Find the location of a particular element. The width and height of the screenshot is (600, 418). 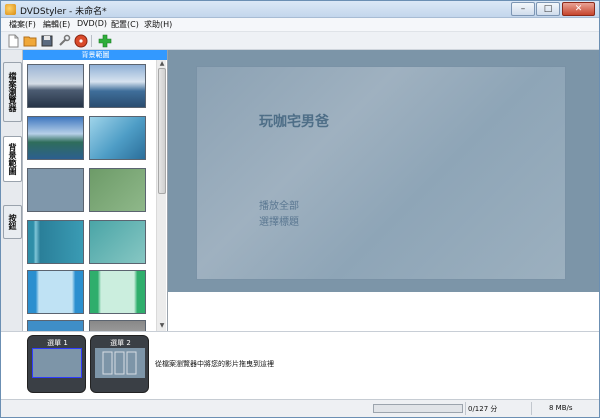

save-icon is located at coordinates (47, 41).